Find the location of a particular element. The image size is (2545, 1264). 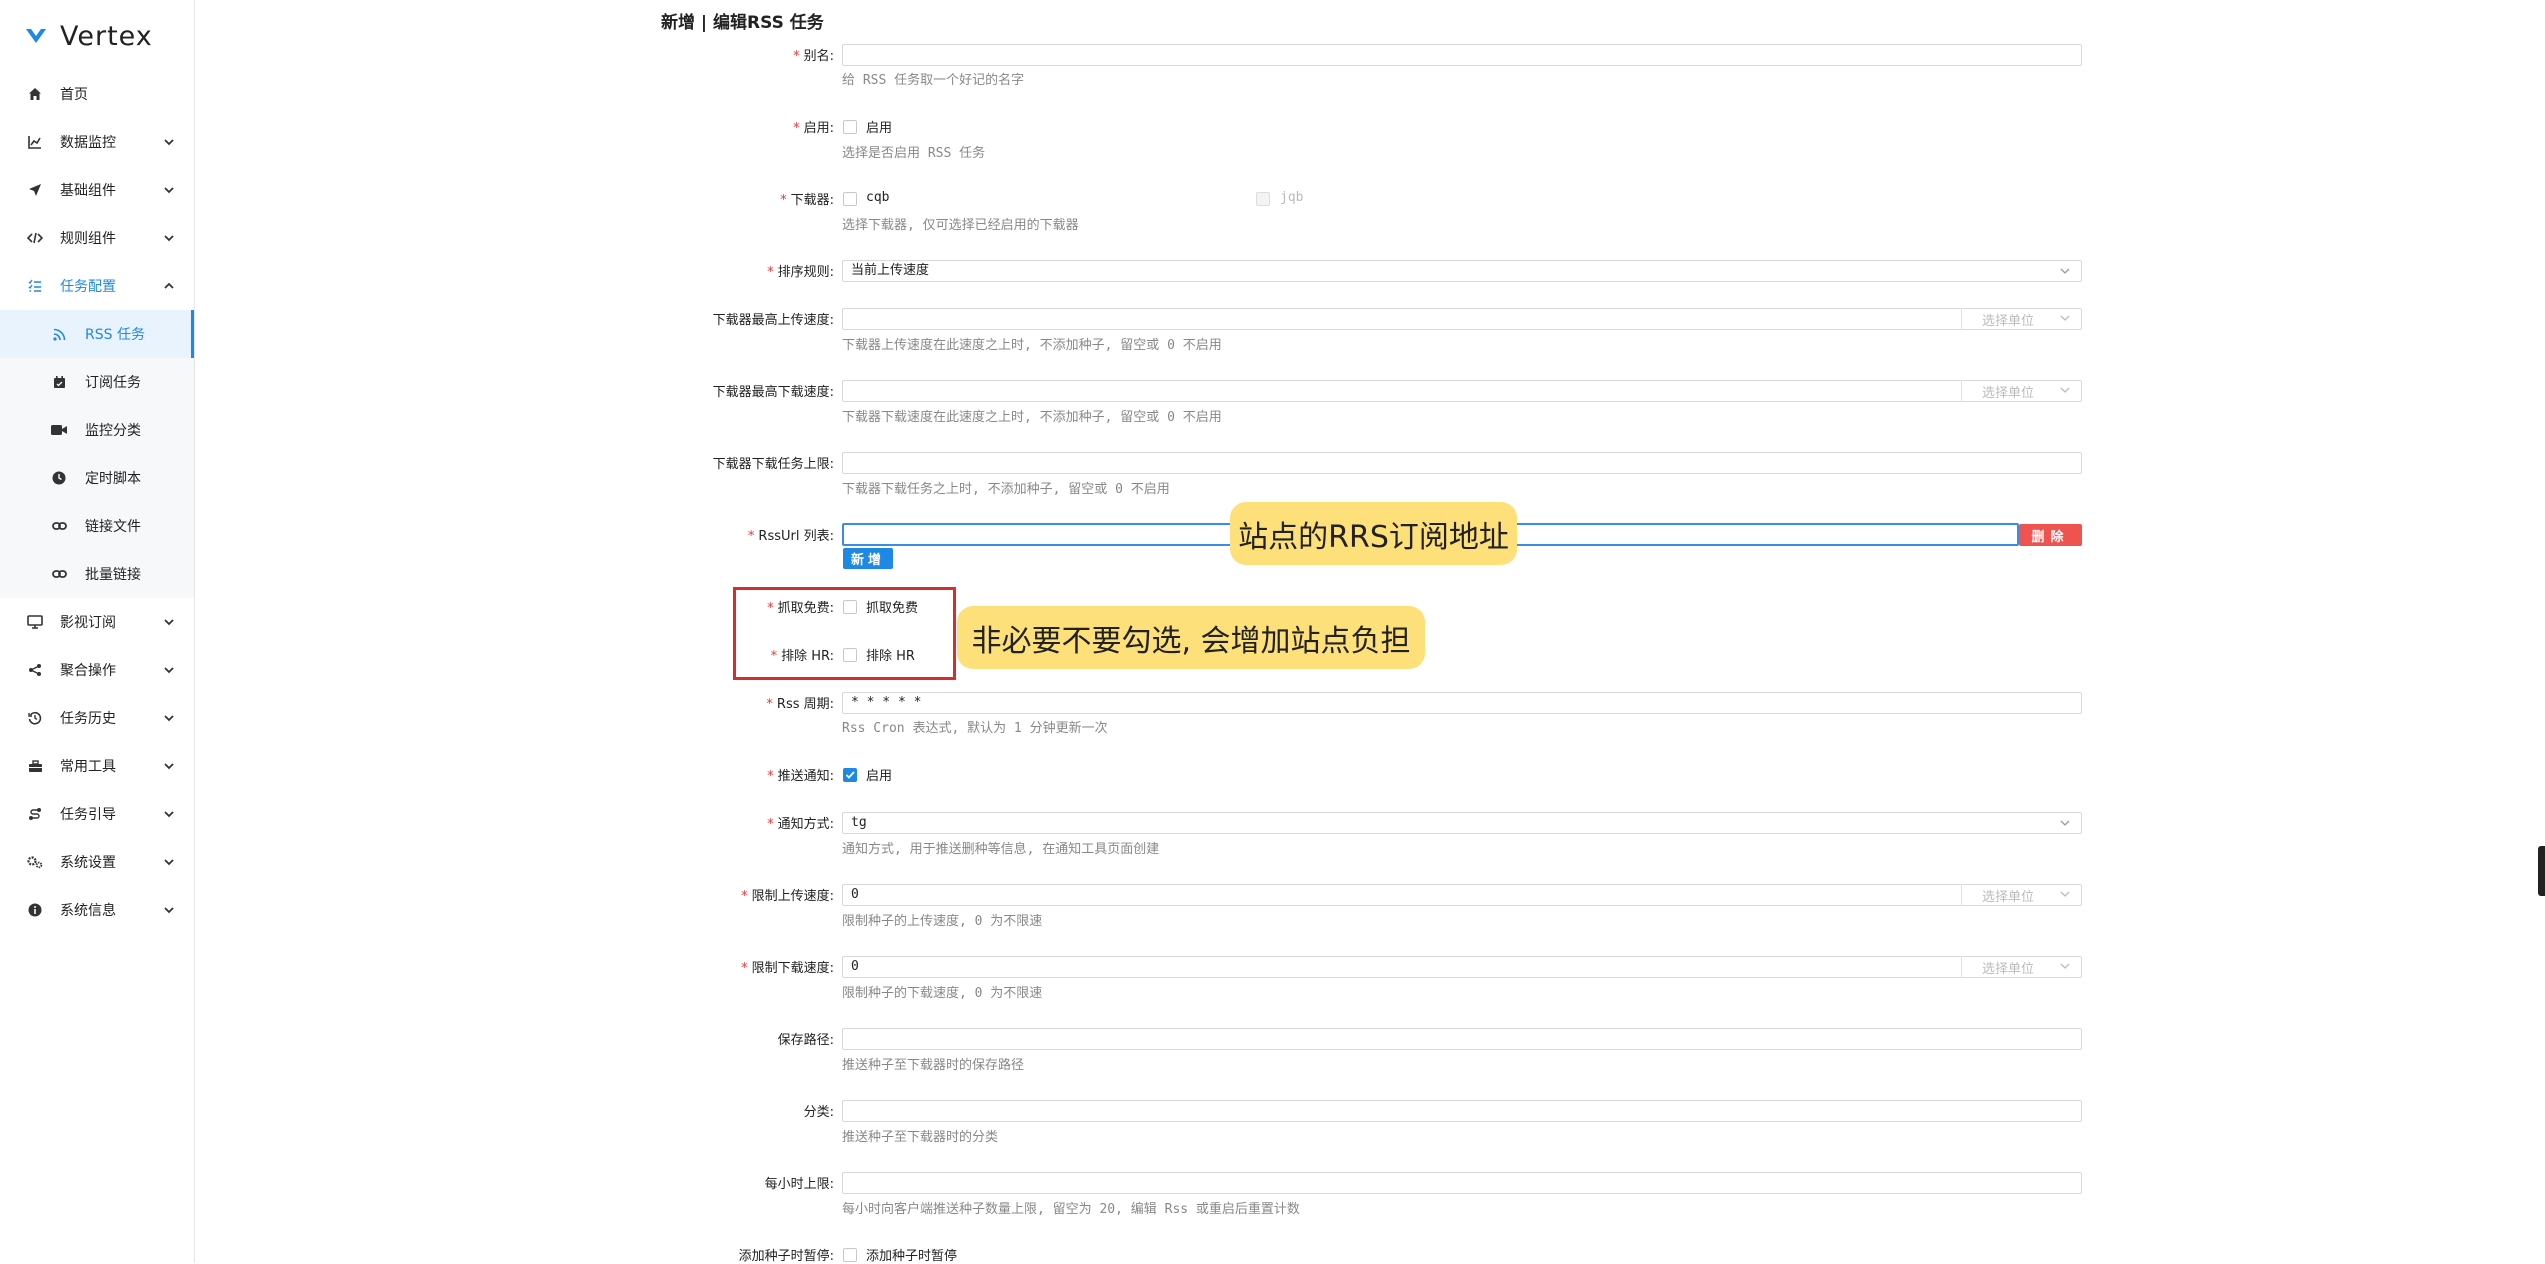

sidebar-subitem-batch-link: 批量链接 is located at coordinates (97, 574).